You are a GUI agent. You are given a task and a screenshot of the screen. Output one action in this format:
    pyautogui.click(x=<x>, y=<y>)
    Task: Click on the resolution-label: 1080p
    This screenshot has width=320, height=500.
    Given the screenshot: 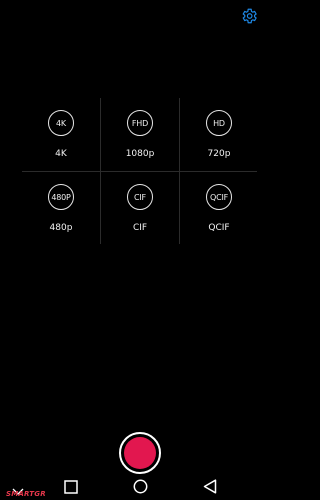 What is the action you would take?
    pyautogui.click(x=140, y=154)
    